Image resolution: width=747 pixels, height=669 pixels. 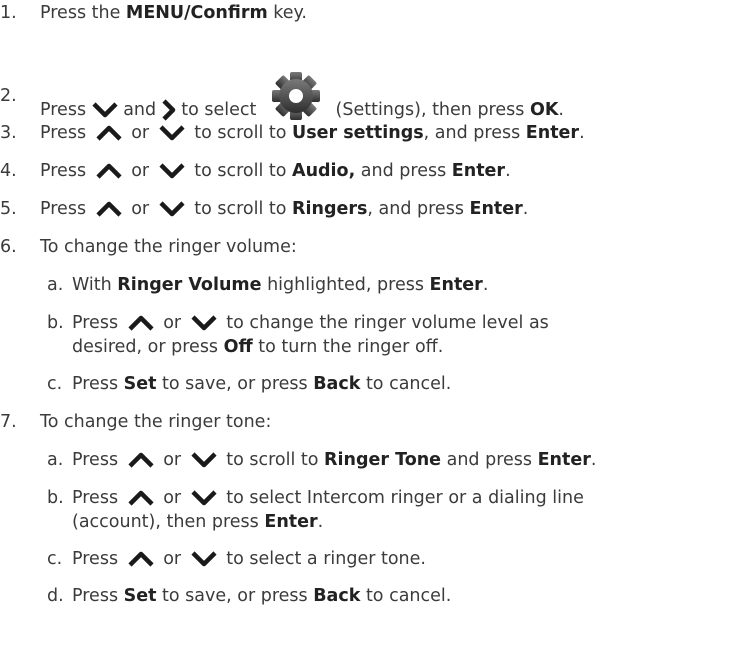 What do you see at coordinates (348, 347) in the screenshot?
I see `step-text: to turn the ringer off.` at bounding box center [348, 347].